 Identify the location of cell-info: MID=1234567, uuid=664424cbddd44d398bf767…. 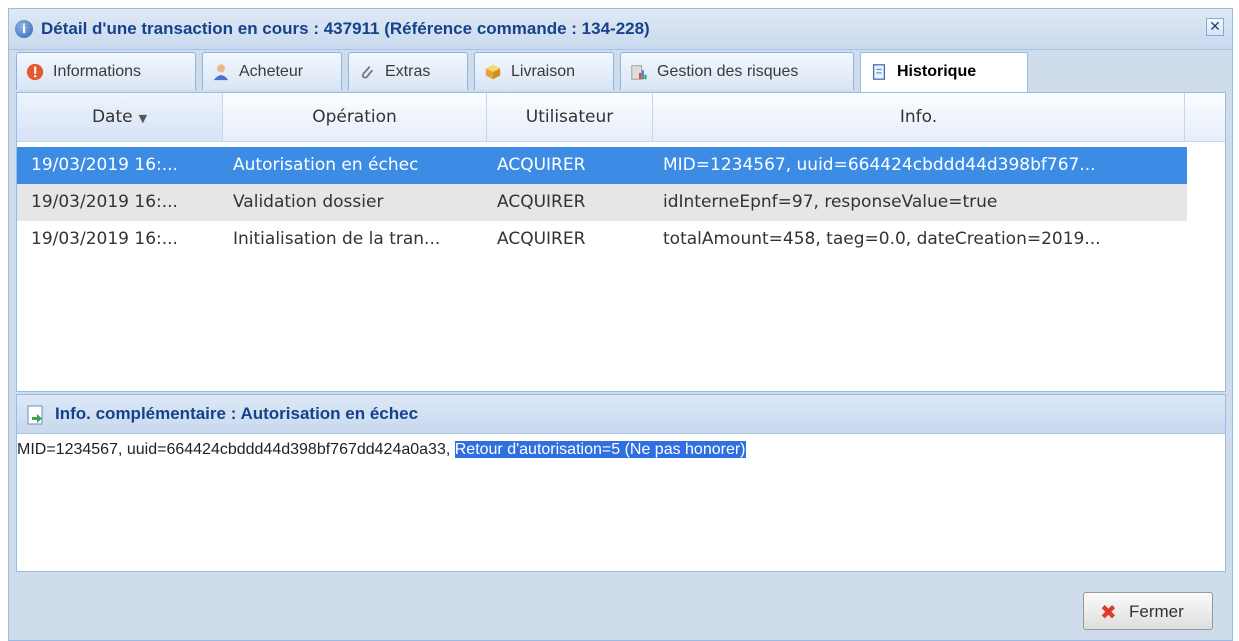
(879, 165).